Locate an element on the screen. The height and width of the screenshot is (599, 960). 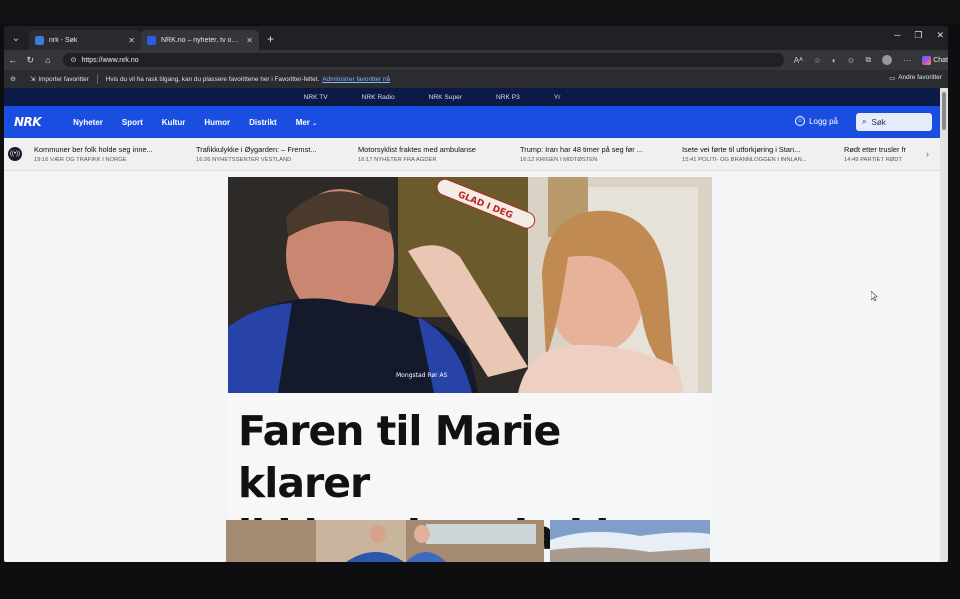
refresh-icon: ↻ is located at coordinates (31, 60).